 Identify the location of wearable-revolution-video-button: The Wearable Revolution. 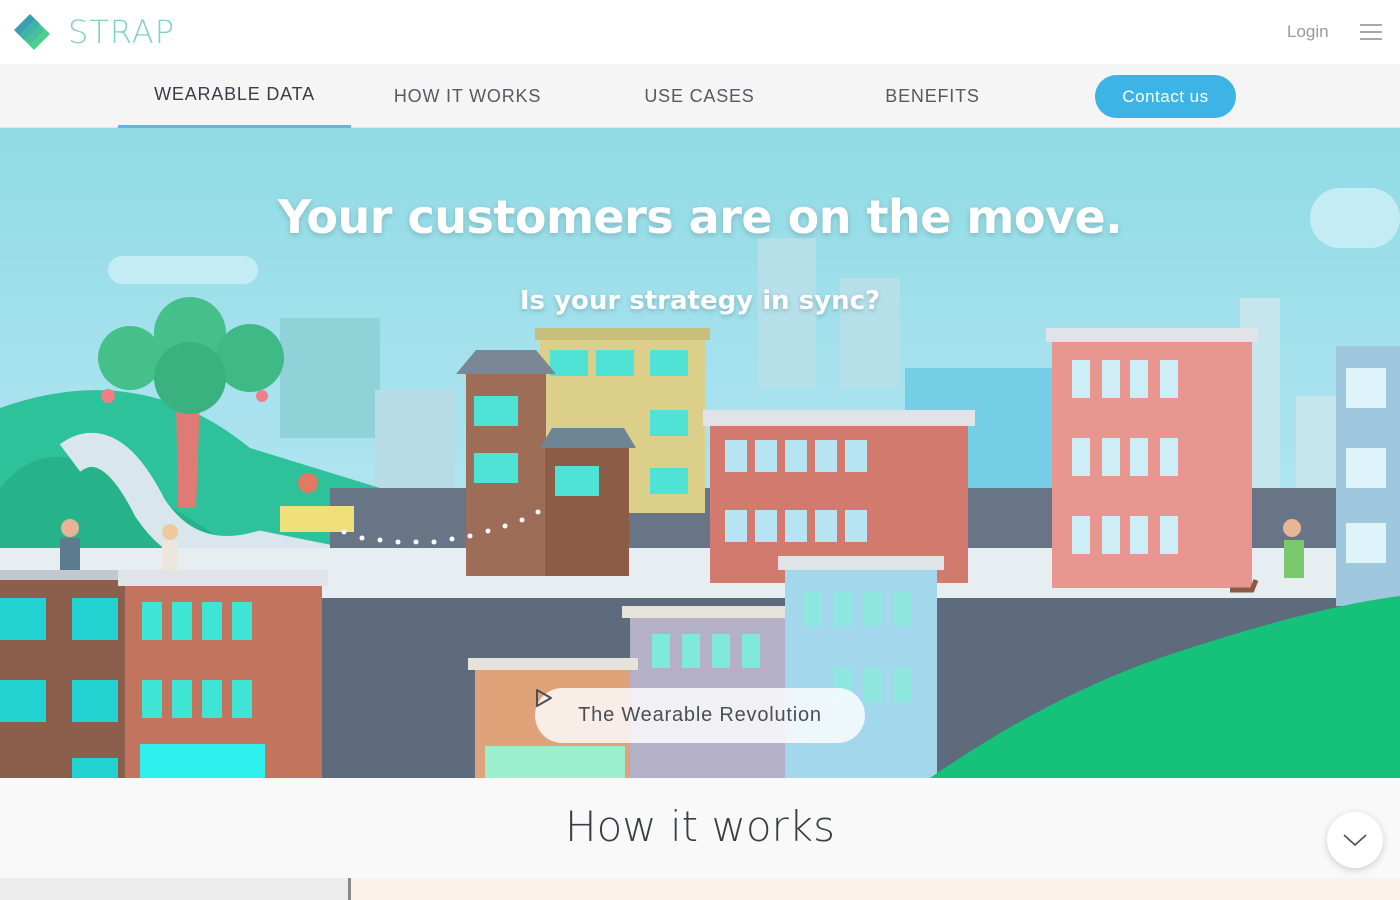
(700, 715).